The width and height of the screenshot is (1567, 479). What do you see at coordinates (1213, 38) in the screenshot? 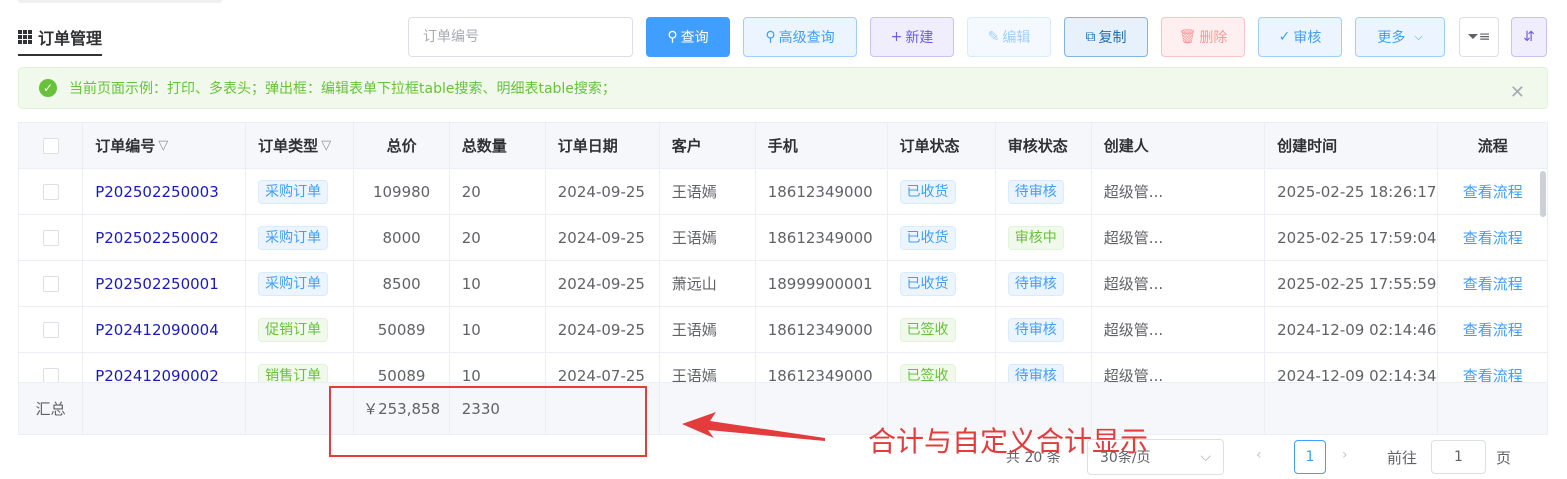
I see `delete-button-label: 删除` at bounding box center [1213, 38].